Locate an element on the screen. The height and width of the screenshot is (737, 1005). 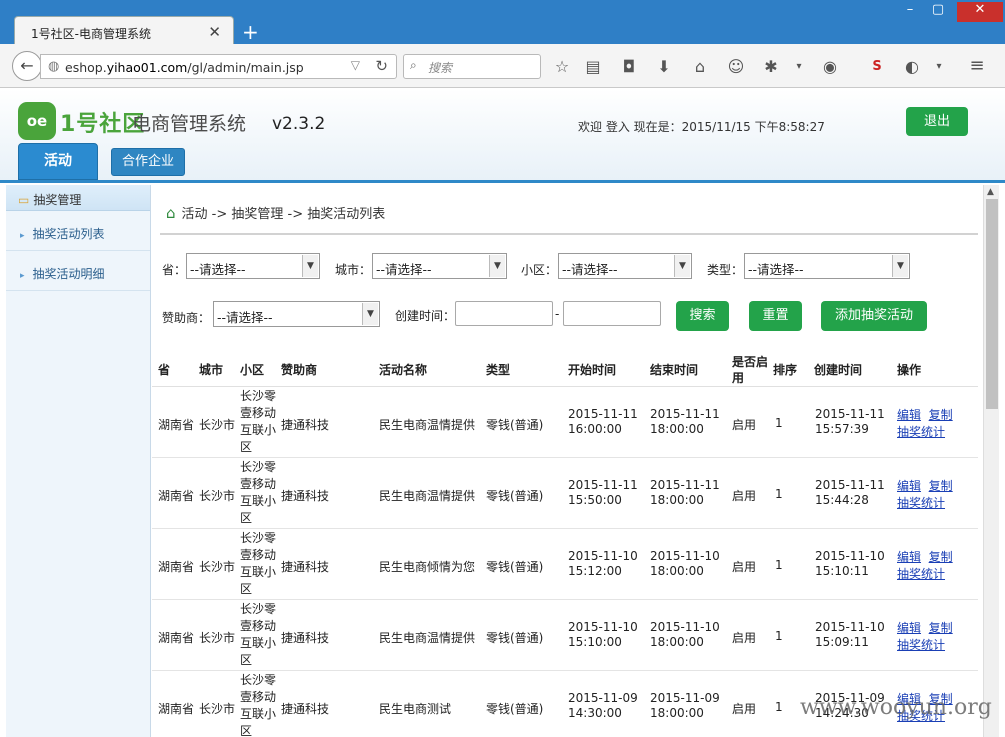
maximize-icon: ▢ is located at coordinates (938, 12).